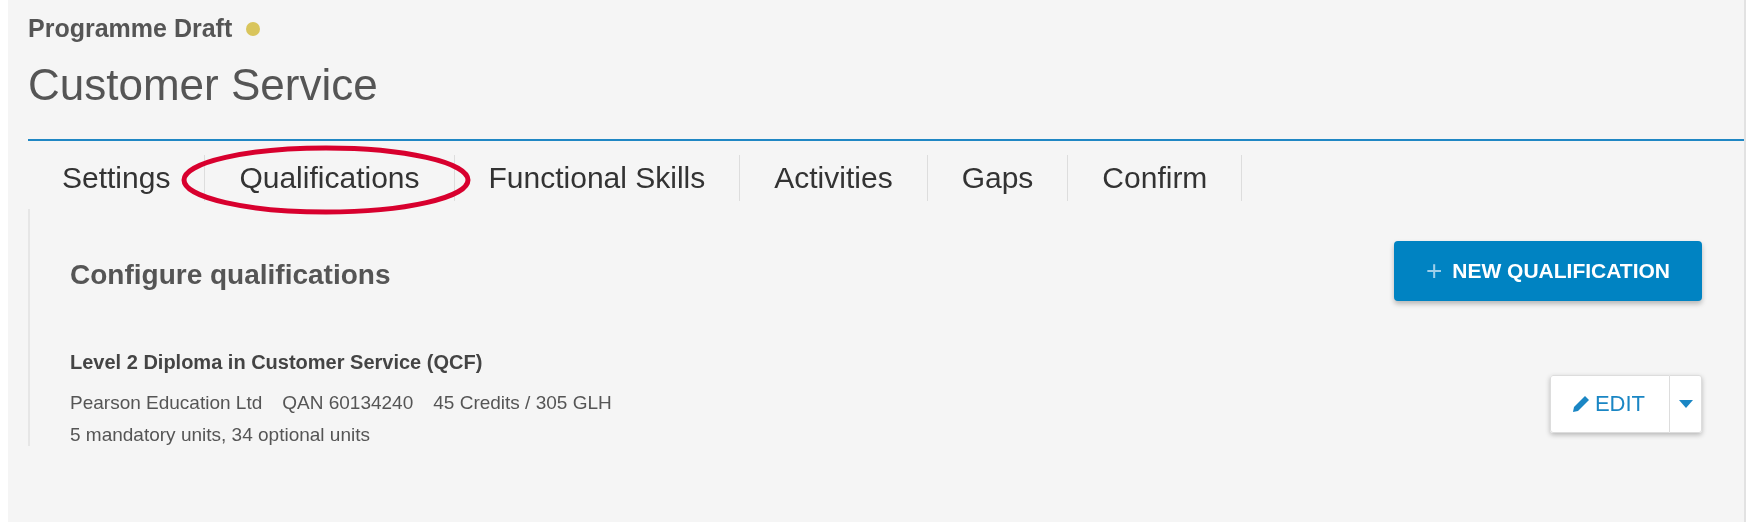 This screenshot has width=1752, height=522. What do you see at coordinates (166, 403) in the screenshot?
I see `awarding-body: Pearson Education Ltd` at bounding box center [166, 403].